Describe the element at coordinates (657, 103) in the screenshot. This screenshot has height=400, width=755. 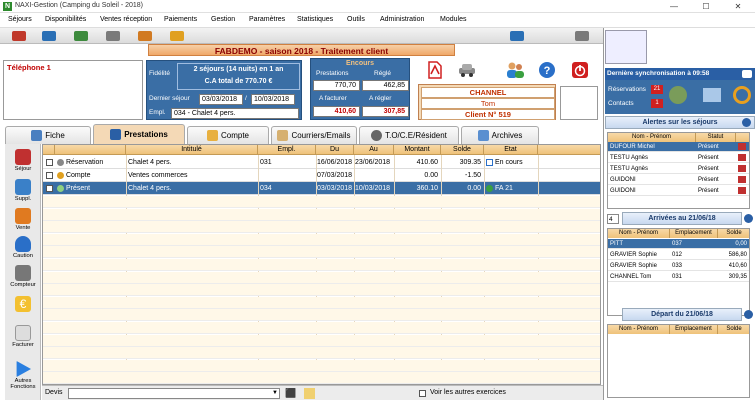
I see `contacts-count: 1` at that location.